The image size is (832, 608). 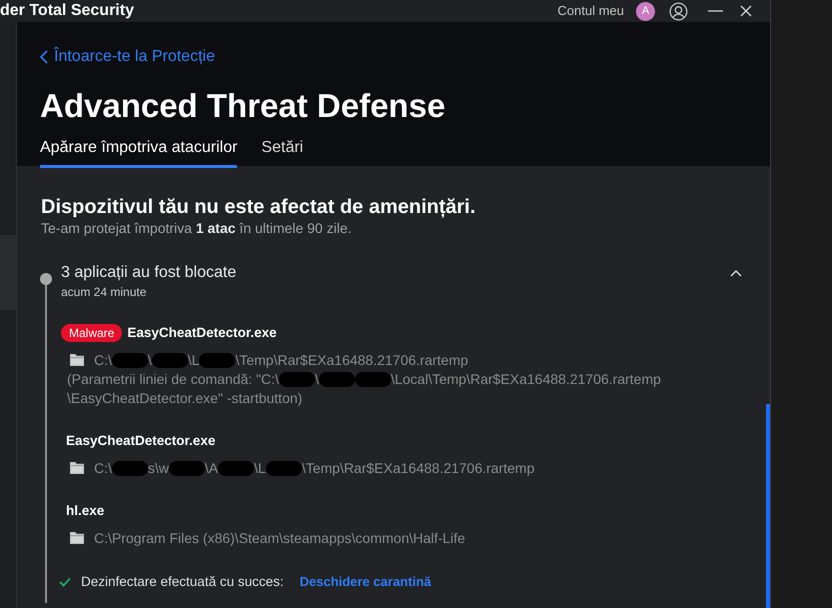 What do you see at coordinates (85, 511) in the screenshot?
I see `app-name: hl.exe` at bounding box center [85, 511].